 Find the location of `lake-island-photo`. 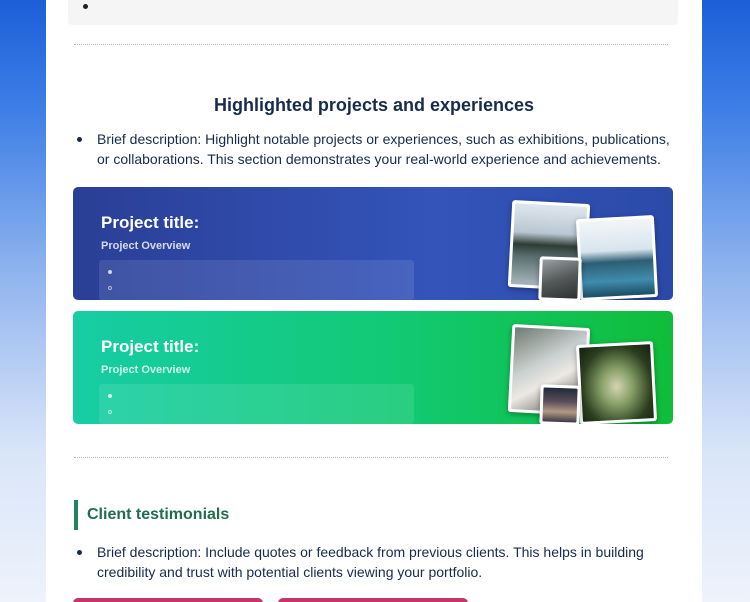

lake-island-photo is located at coordinates (617, 257).